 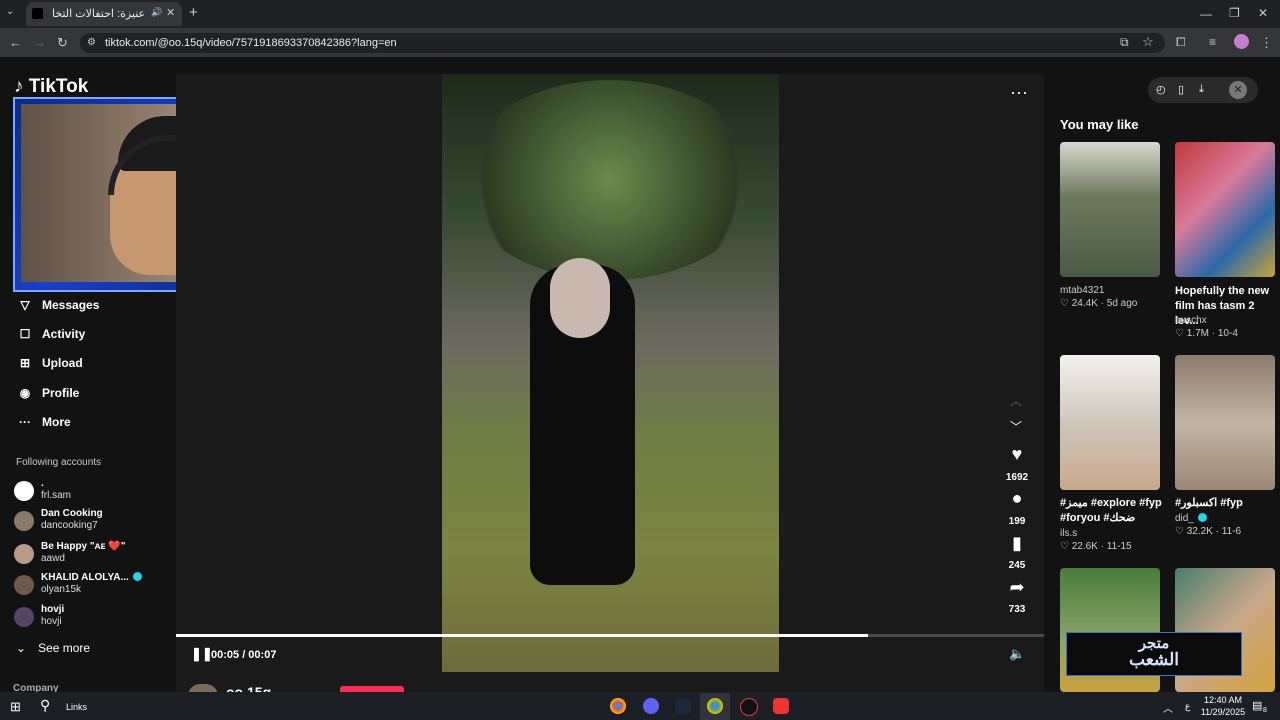 I want to click on notification-icon: ▤, so click(x=1257, y=705).